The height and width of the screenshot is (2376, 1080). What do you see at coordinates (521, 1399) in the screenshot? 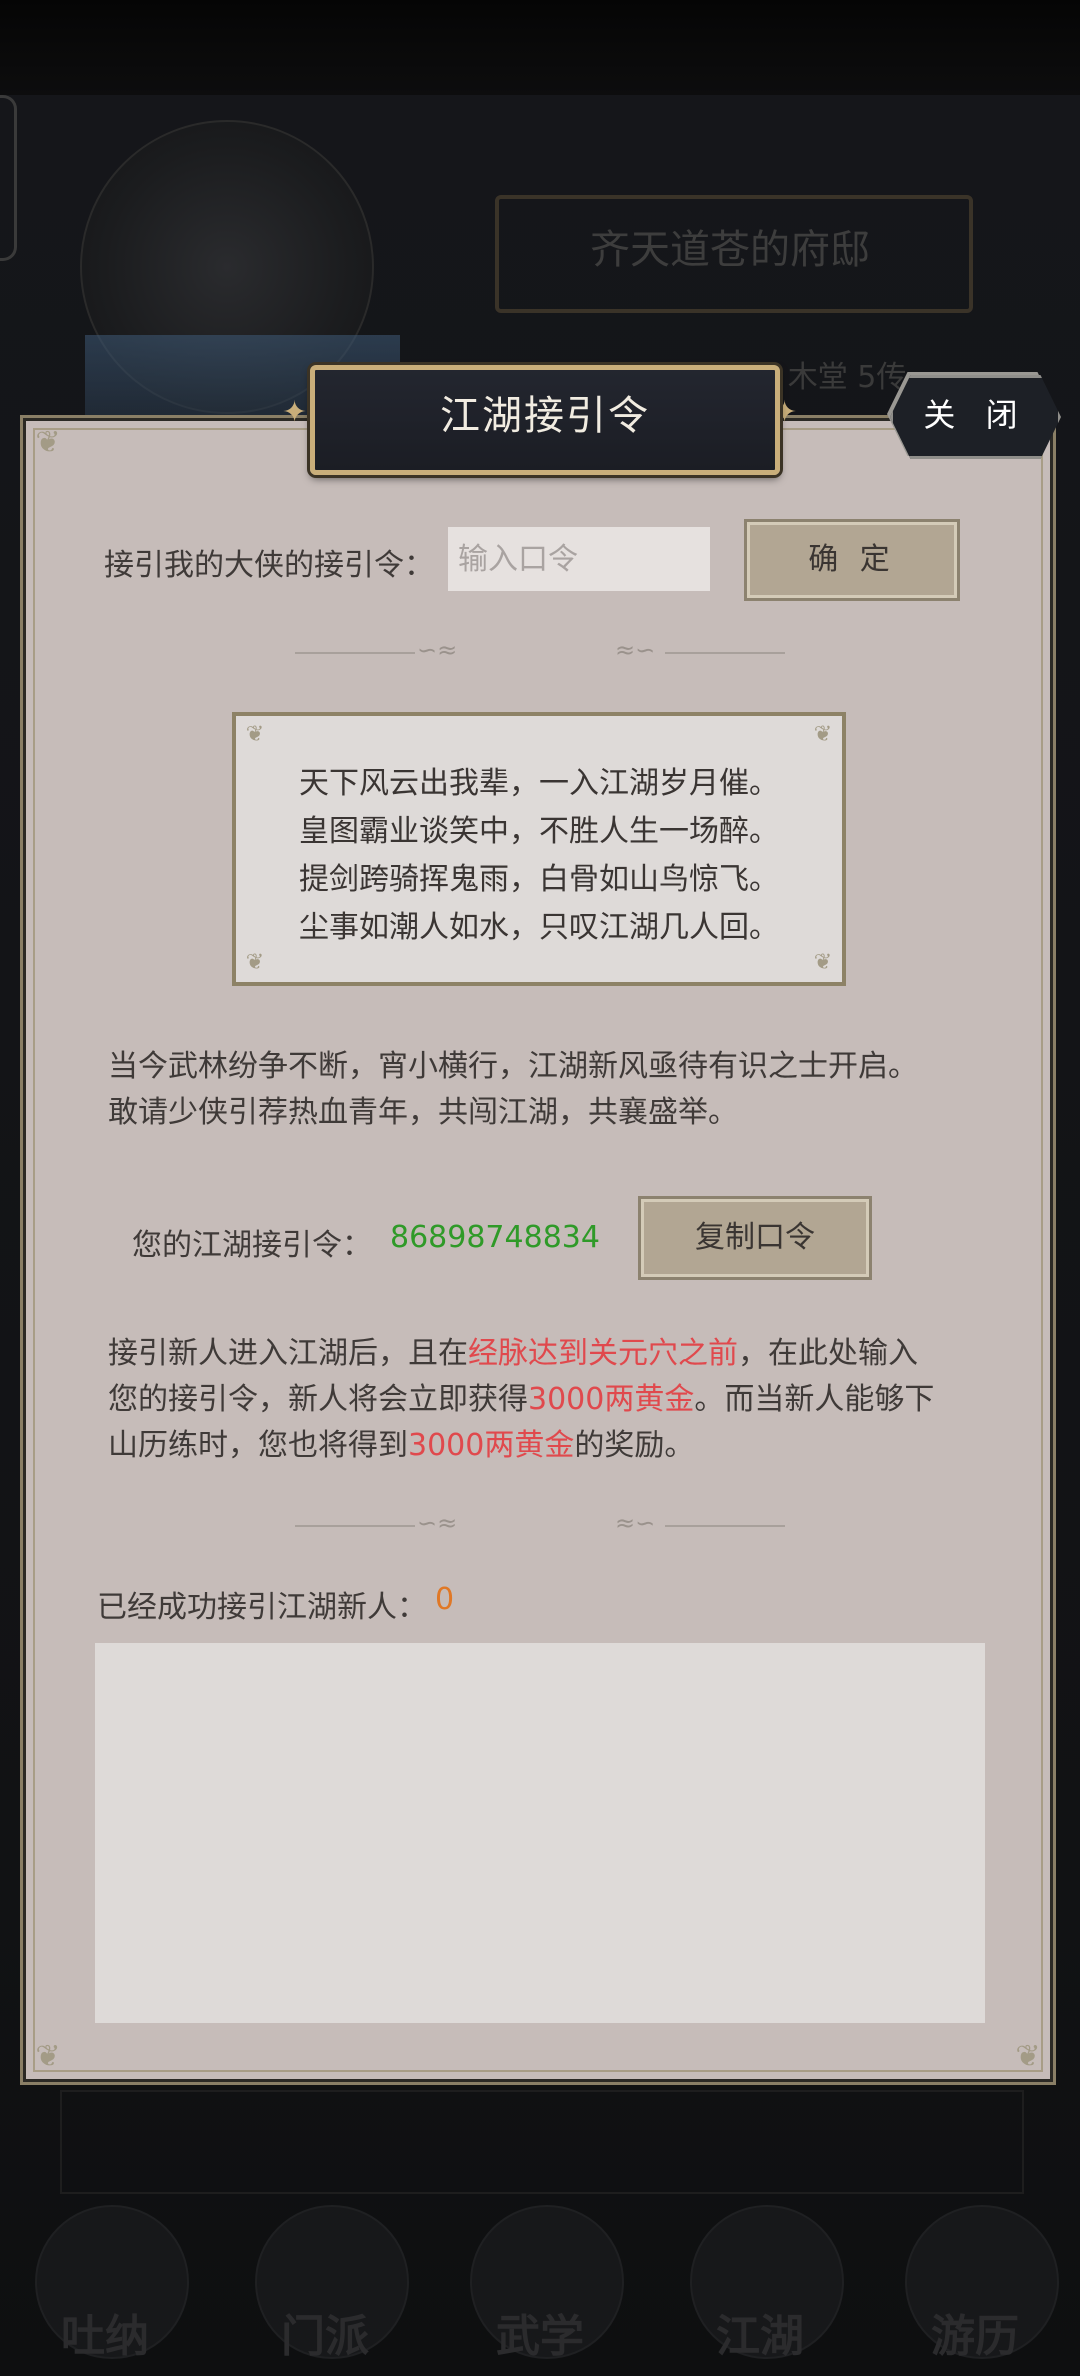
I see `reward-text-line2: 您的接引令，新人将会立即获得3000两黄金。而当新人能够下` at bounding box center [521, 1399].